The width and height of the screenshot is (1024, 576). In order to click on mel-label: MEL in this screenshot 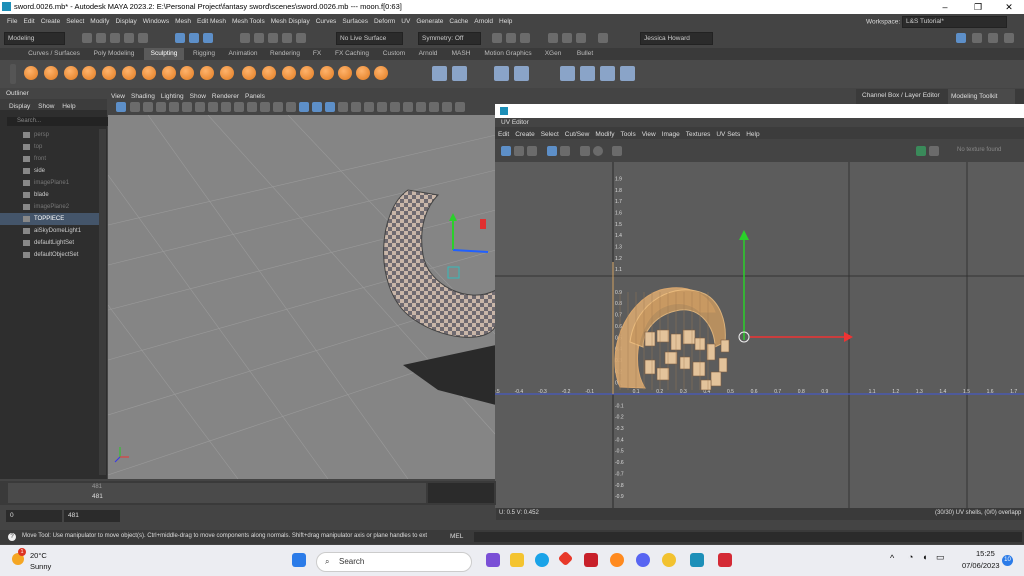, I will do `click(456, 536)`.